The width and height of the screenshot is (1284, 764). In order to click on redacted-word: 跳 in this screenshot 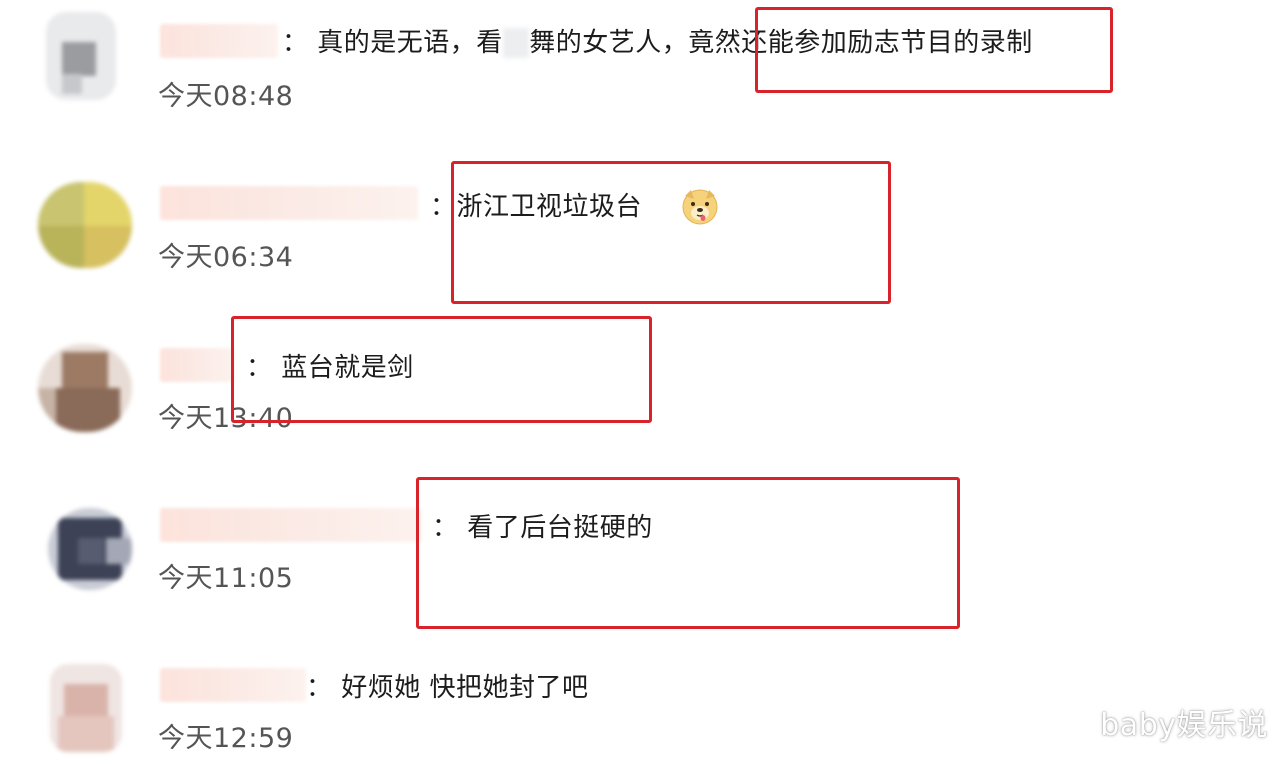, I will do `click(516, 43)`.